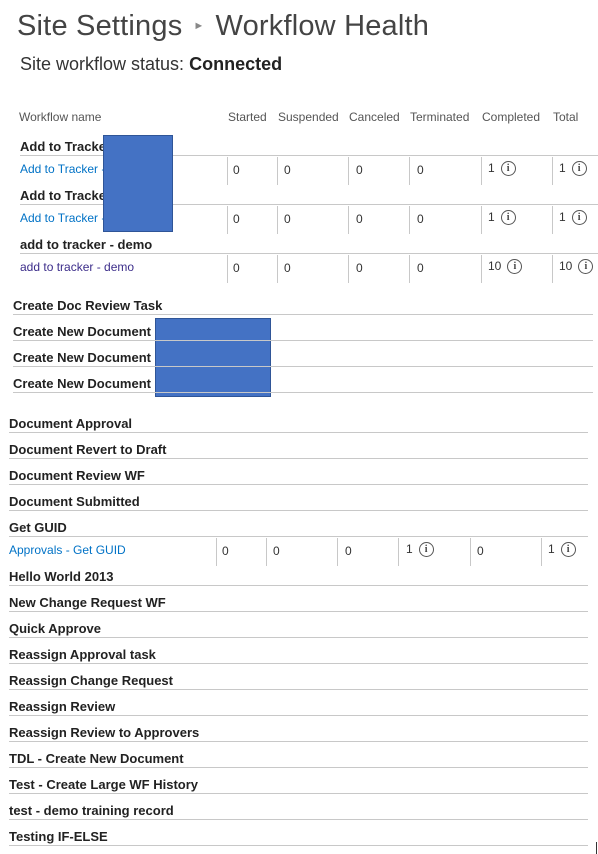 The height and width of the screenshot is (854, 598). What do you see at coordinates (88, 449) in the screenshot?
I see `workflow-name: Document Revert to Draft` at bounding box center [88, 449].